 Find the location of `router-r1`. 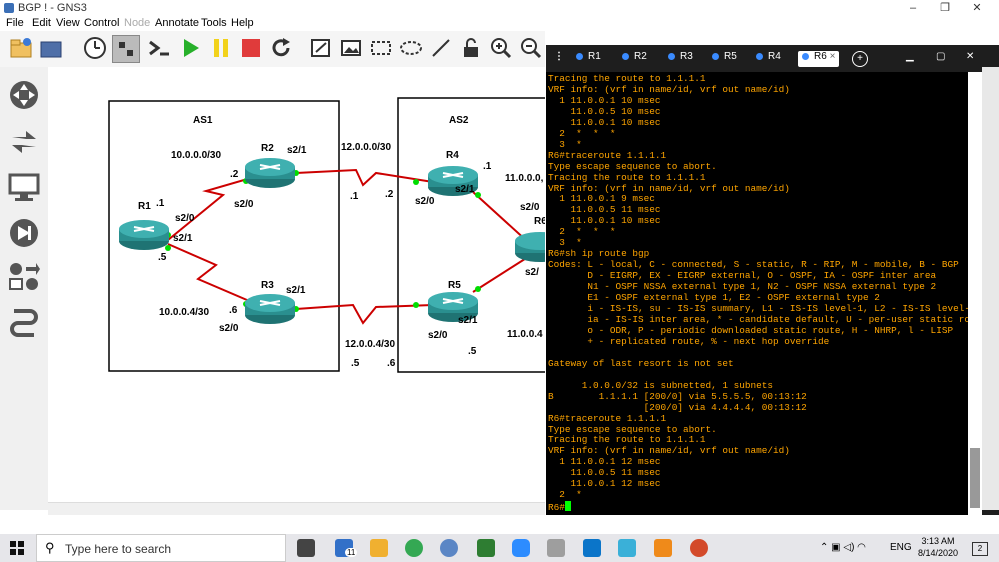

router-r1 is located at coordinates (144, 235).